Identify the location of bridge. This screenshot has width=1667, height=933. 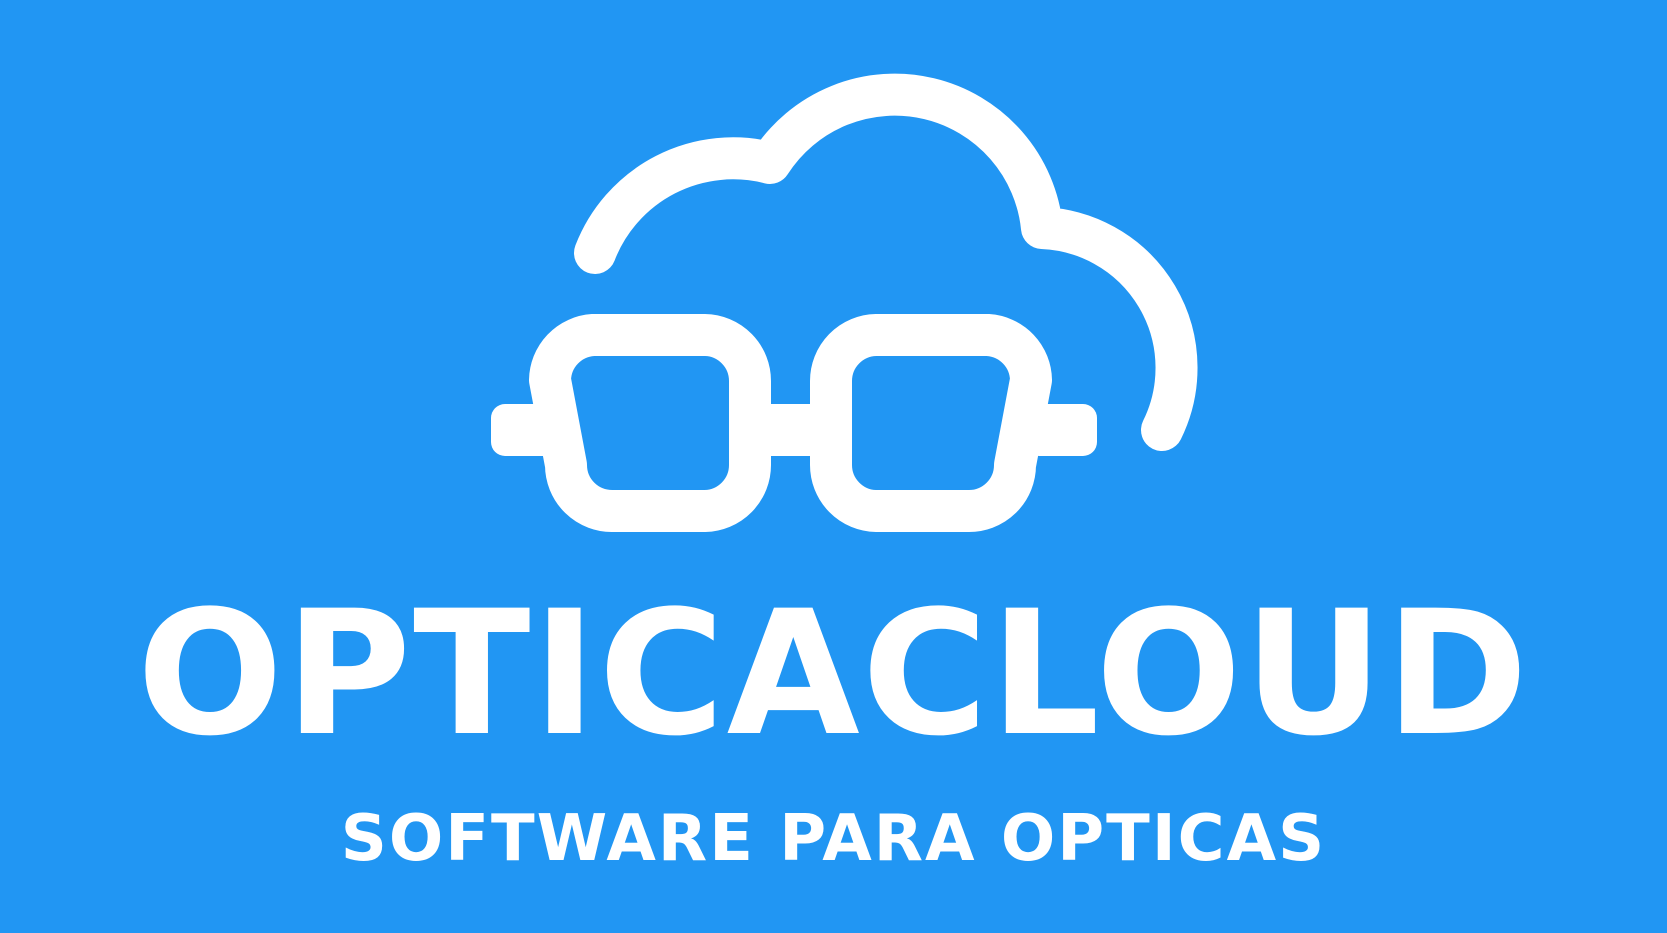
(790, 430).